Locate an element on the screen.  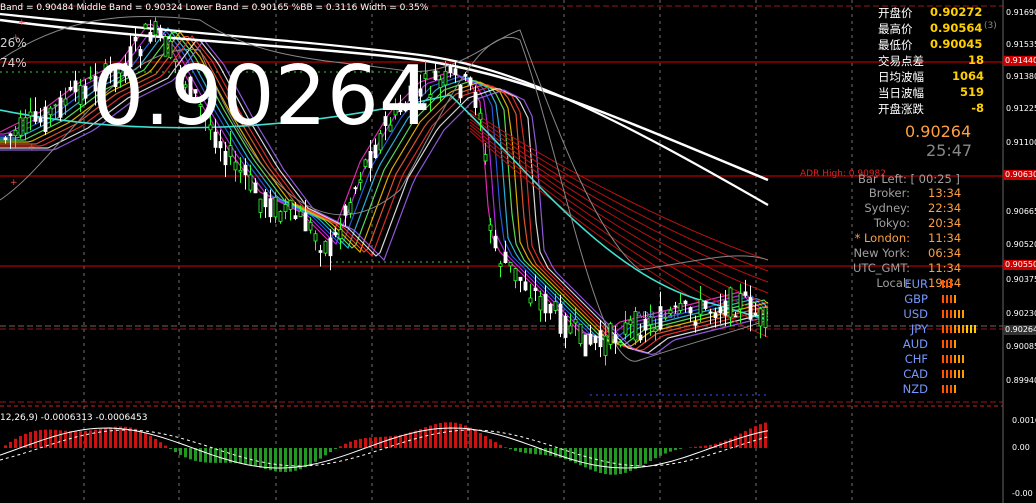
info-value: 1064 is located at coordinates (967, 76).